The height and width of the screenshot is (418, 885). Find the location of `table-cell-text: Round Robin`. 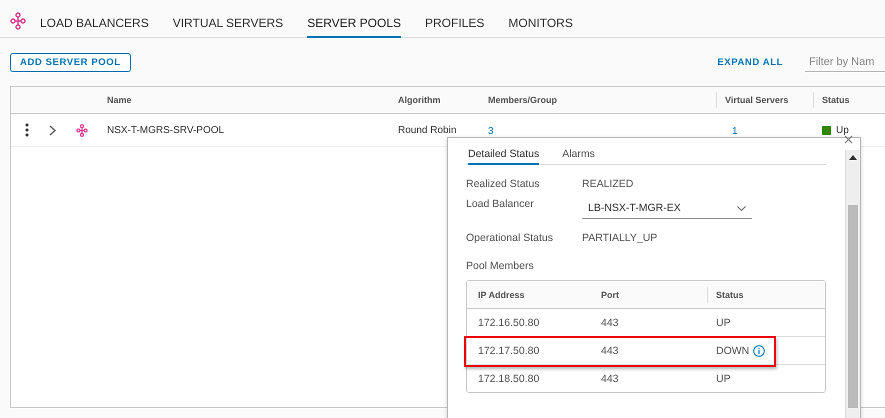

table-cell-text: Round Robin is located at coordinates (428, 130).